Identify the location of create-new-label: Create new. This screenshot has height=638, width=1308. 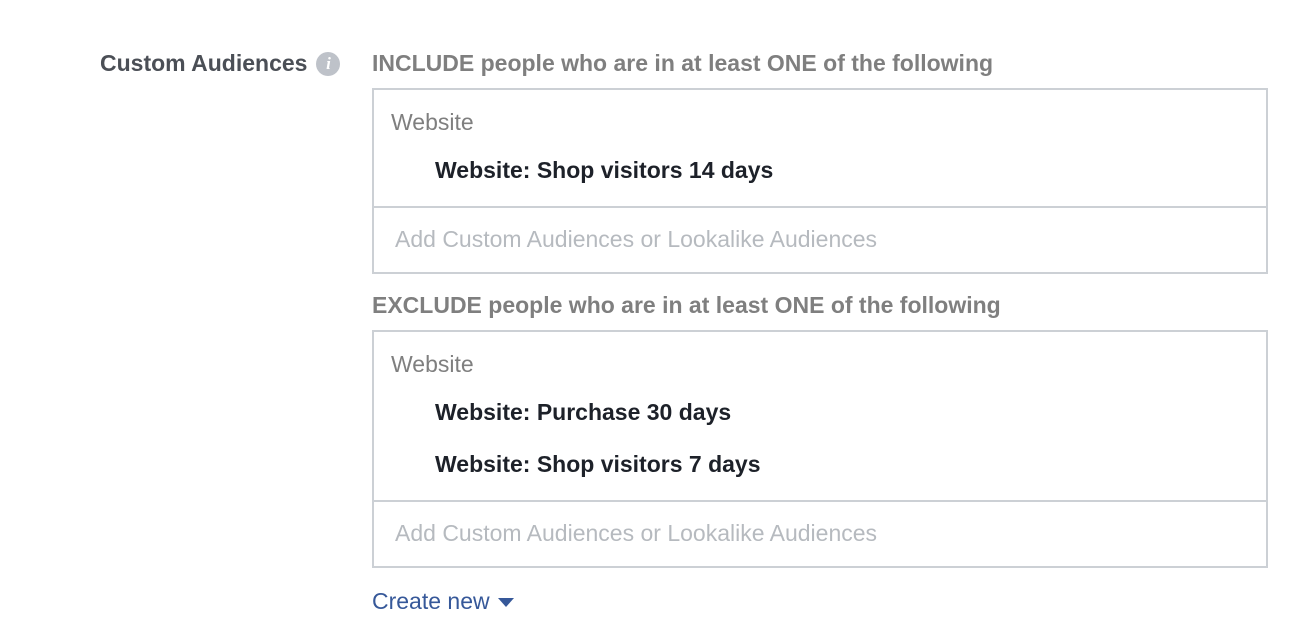
(431, 601).